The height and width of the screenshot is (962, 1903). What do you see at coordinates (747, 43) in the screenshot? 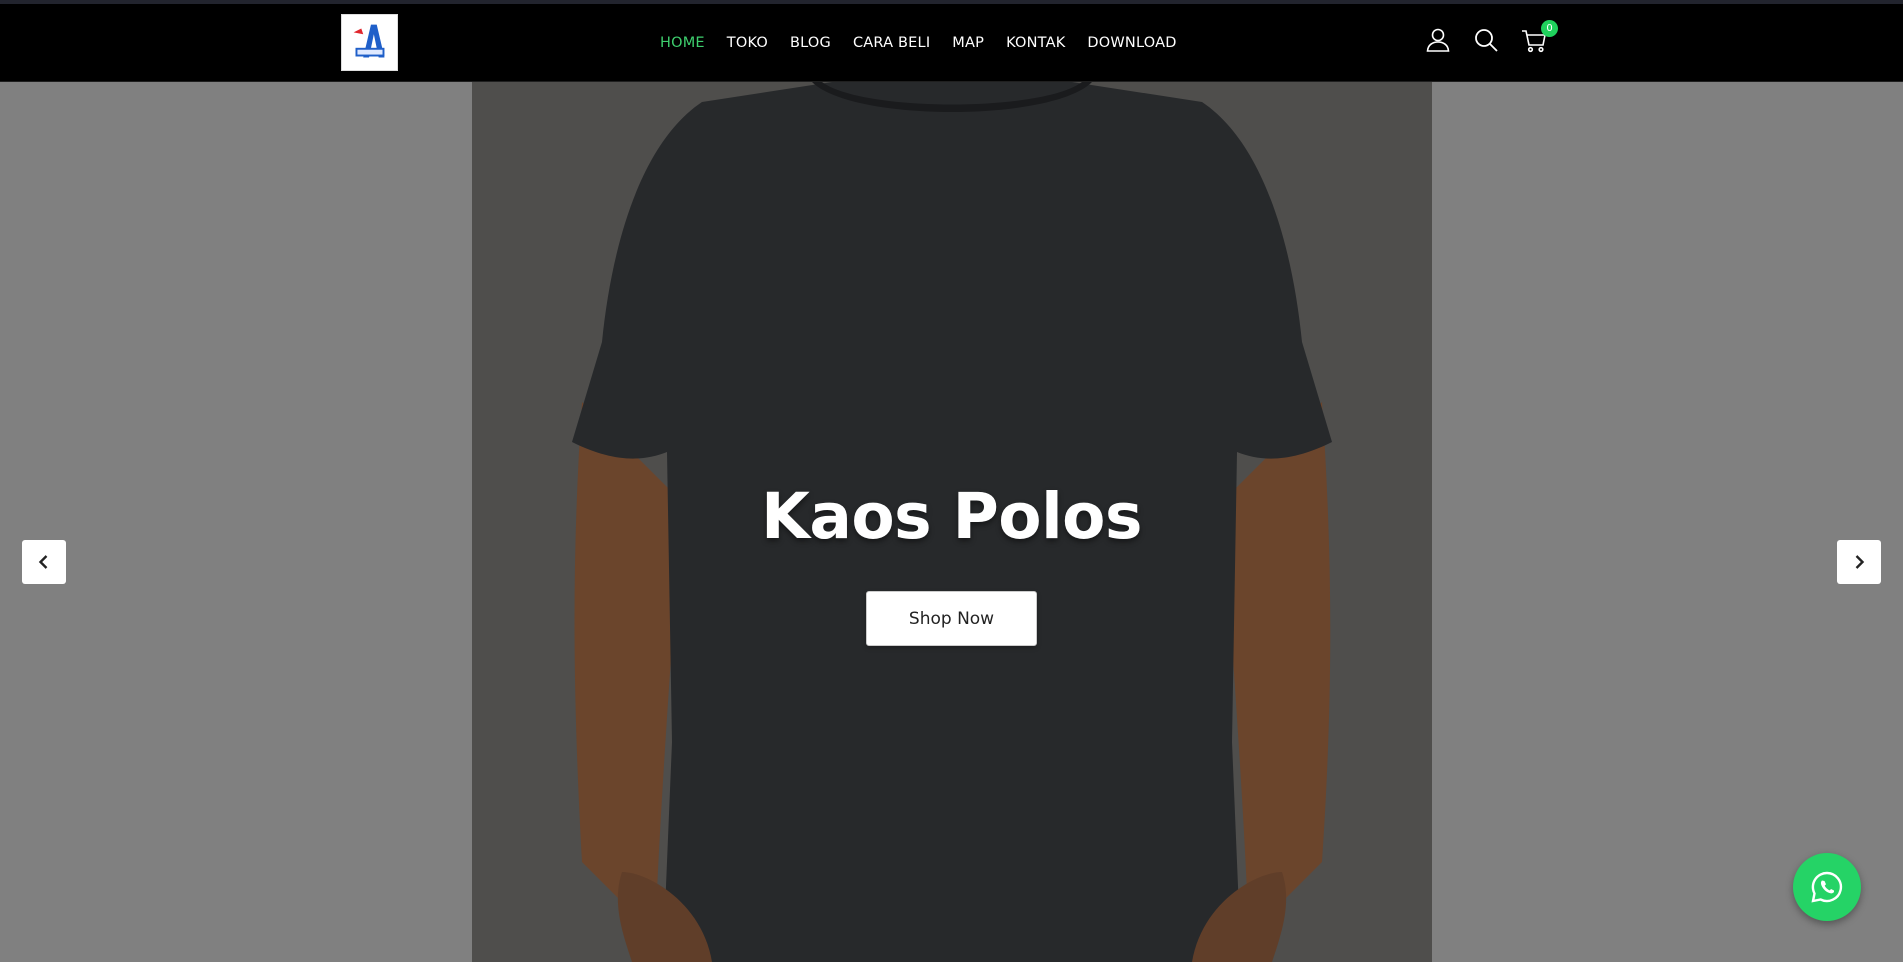
I see `nav-toko: TOKO` at bounding box center [747, 43].